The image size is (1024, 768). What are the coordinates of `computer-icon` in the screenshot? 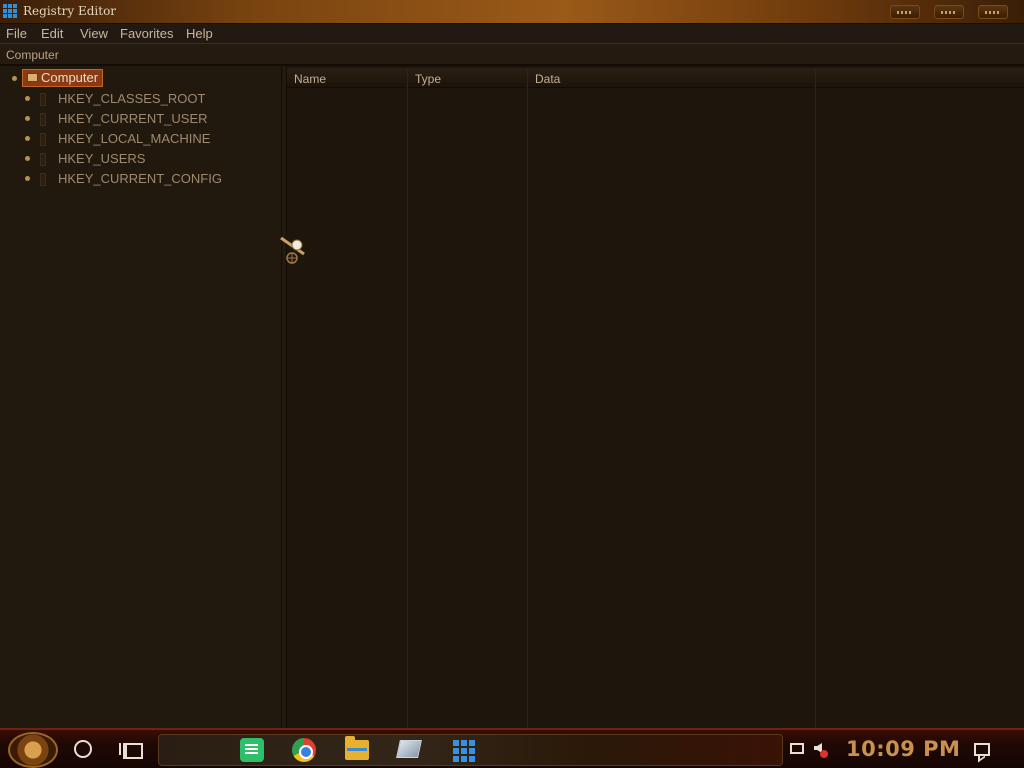 It's located at (32, 77).